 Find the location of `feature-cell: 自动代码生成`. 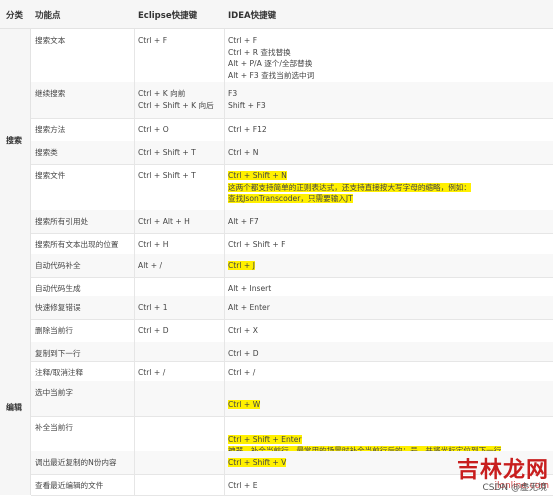

feature-cell: 自动代码生成 is located at coordinates (58, 288).